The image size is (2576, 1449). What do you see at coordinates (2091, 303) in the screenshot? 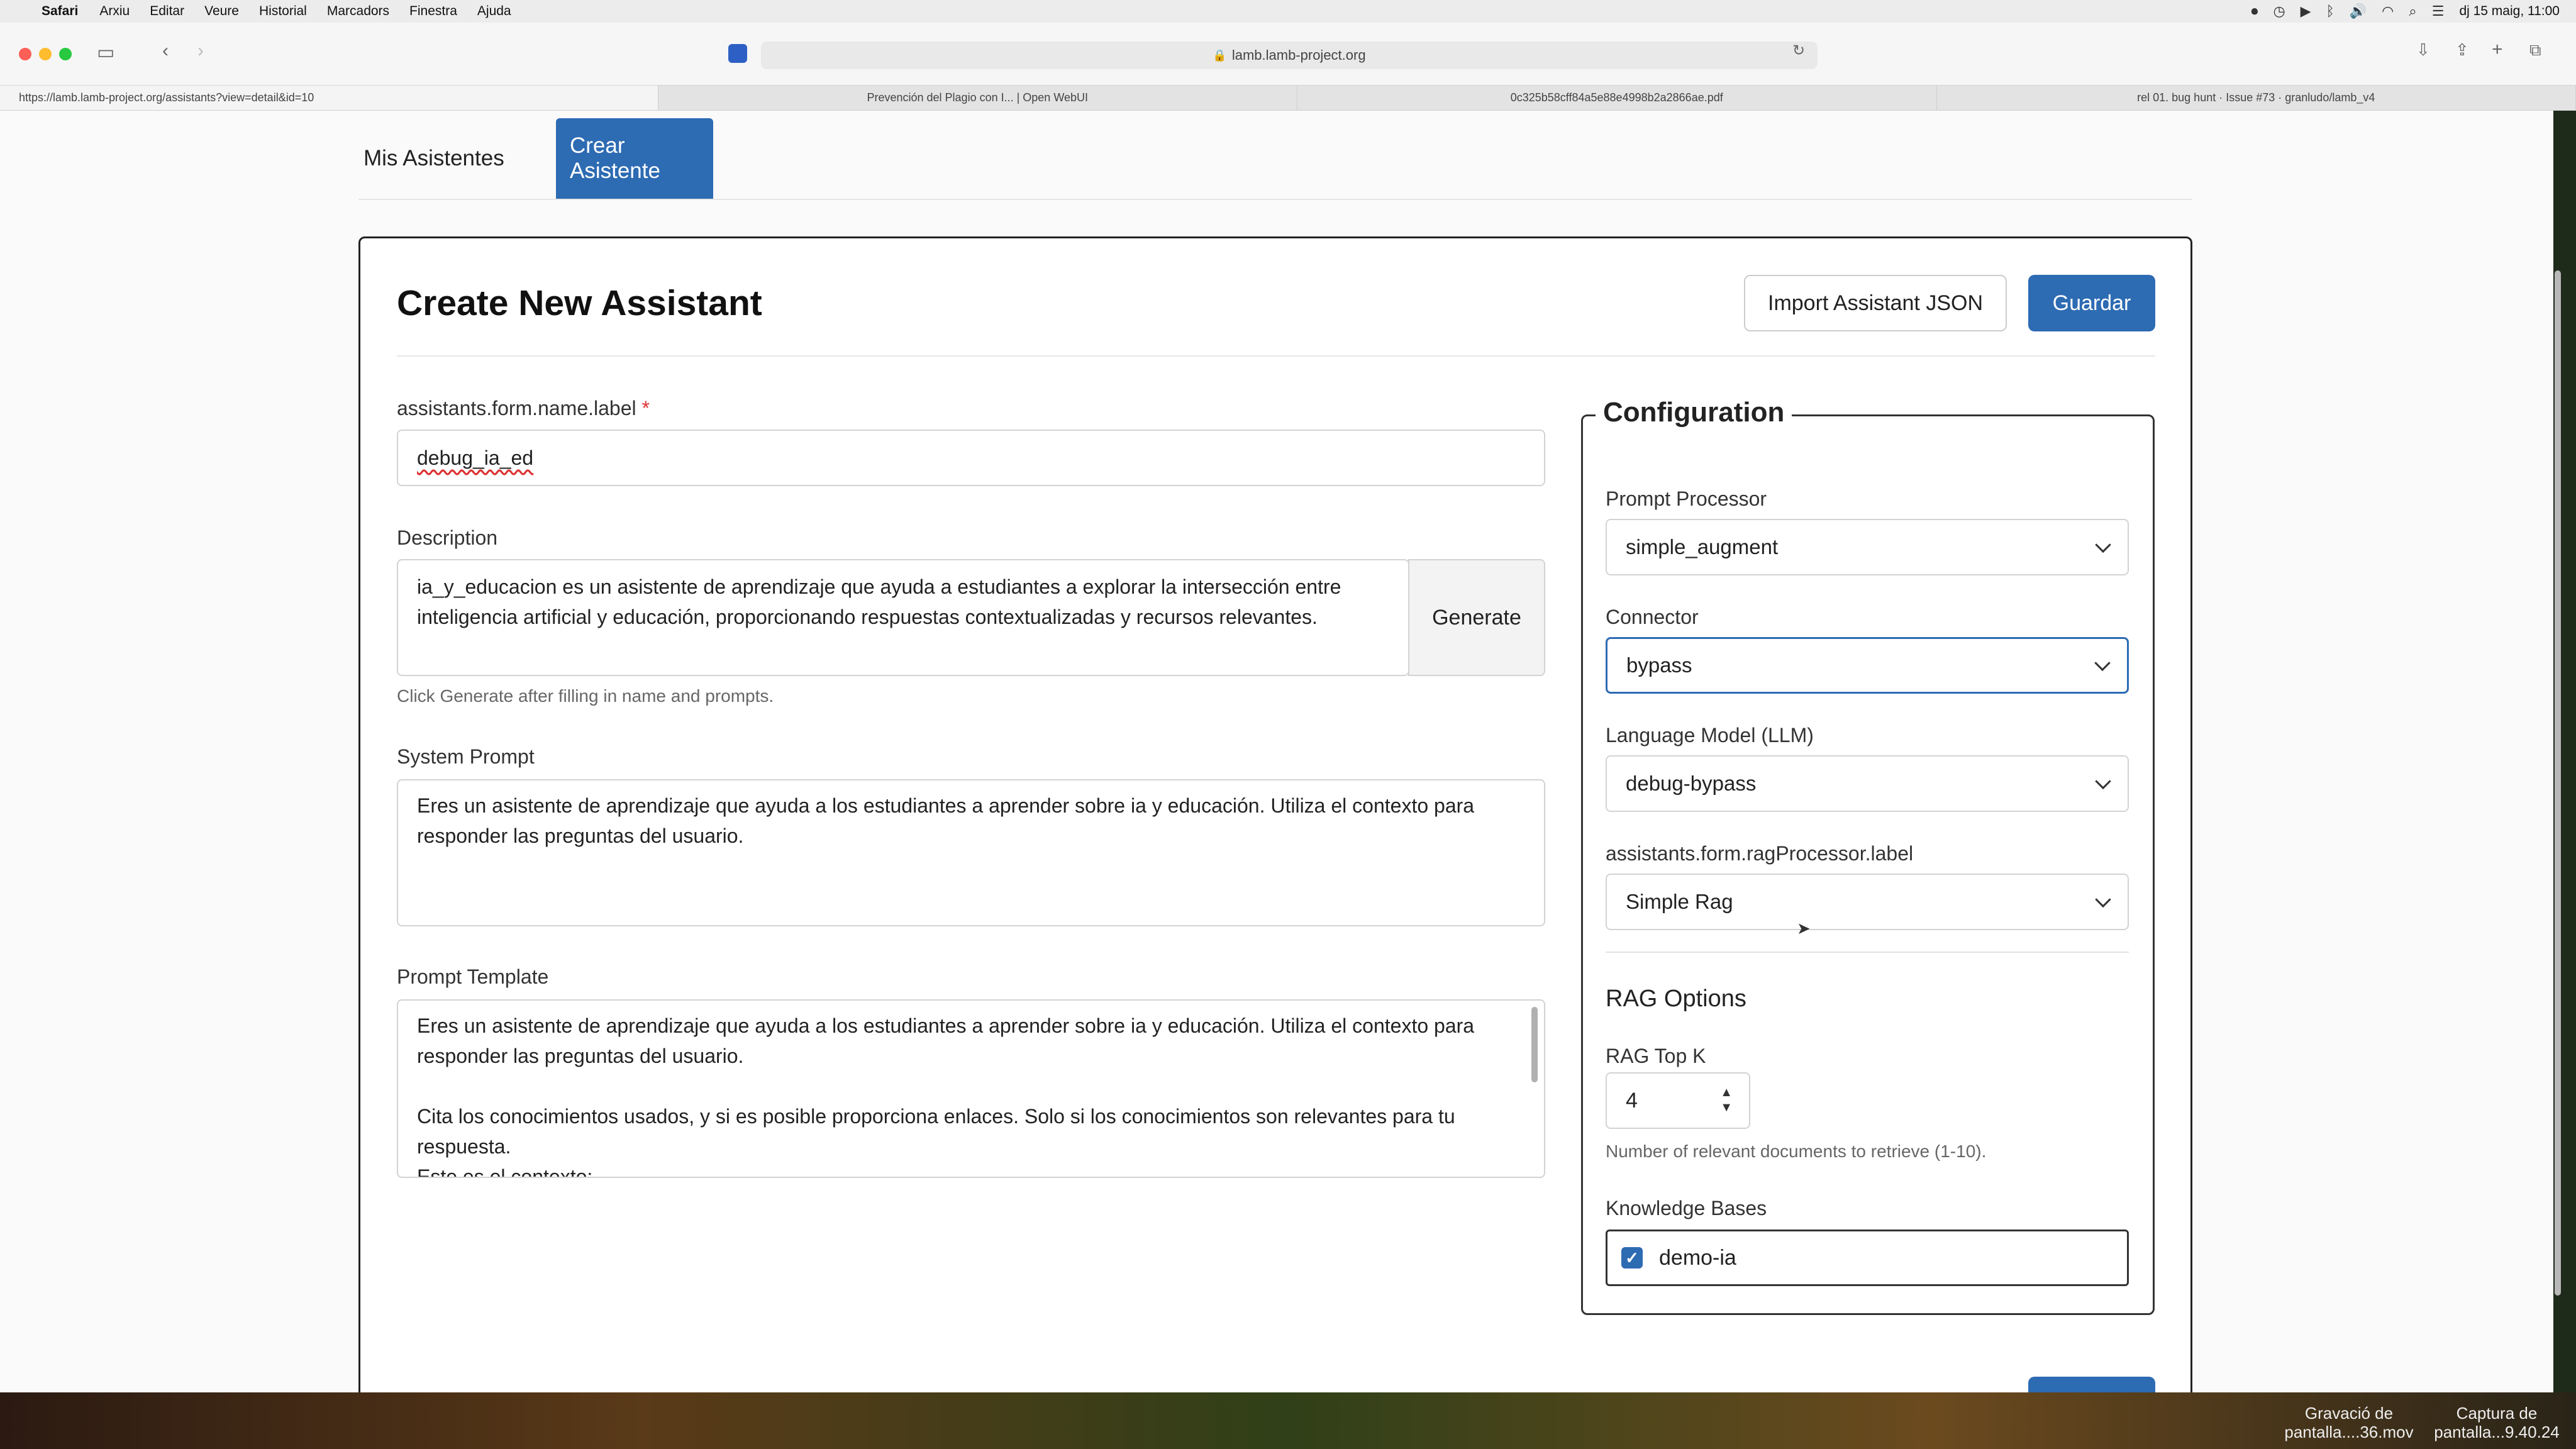
I see `save-button: Guardar` at bounding box center [2091, 303].